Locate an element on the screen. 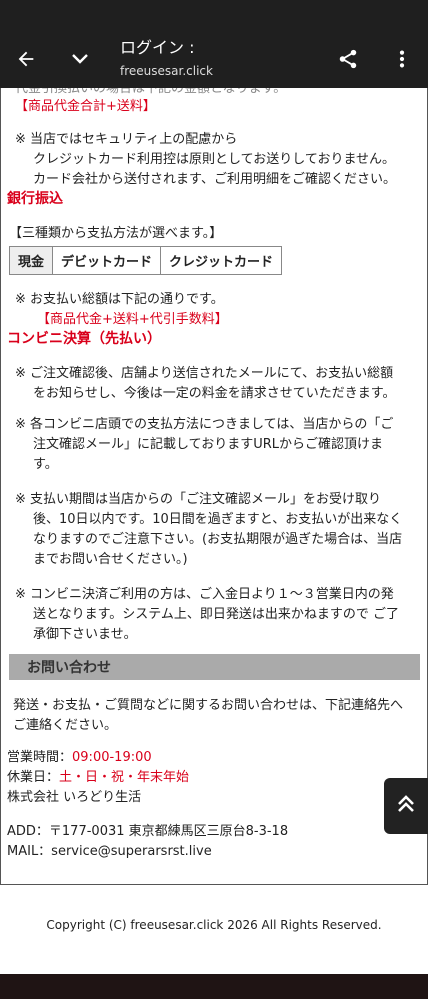 The width and height of the screenshot is (428, 999). conv-note-1a: ※ ご注文確認後、店舗より送信されたメールにて、お支払い総額 is located at coordinates (204, 373).